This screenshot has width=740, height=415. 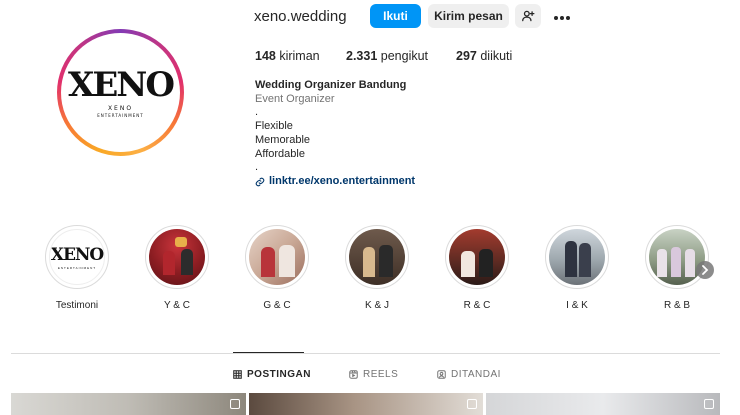 I want to click on highlight-logo-word: XENO, so click(x=77, y=254).